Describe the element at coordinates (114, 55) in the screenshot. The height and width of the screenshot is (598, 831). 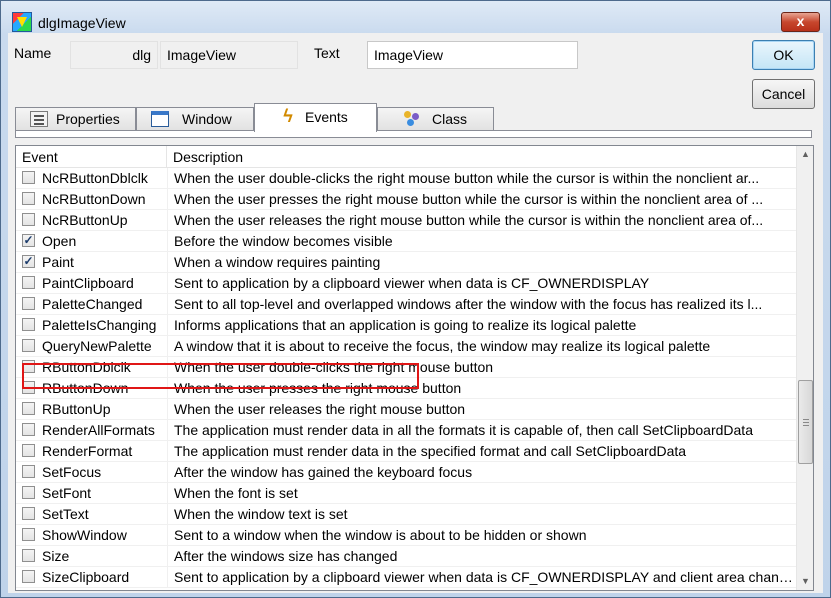
I see `name-prefix-field: dlg` at that location.